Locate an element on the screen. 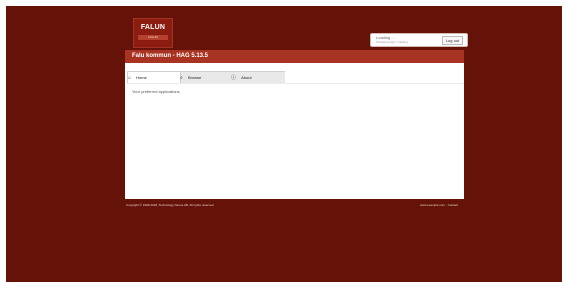  falun-logo: FALUN FALUN is located at coordinates (153, 33).